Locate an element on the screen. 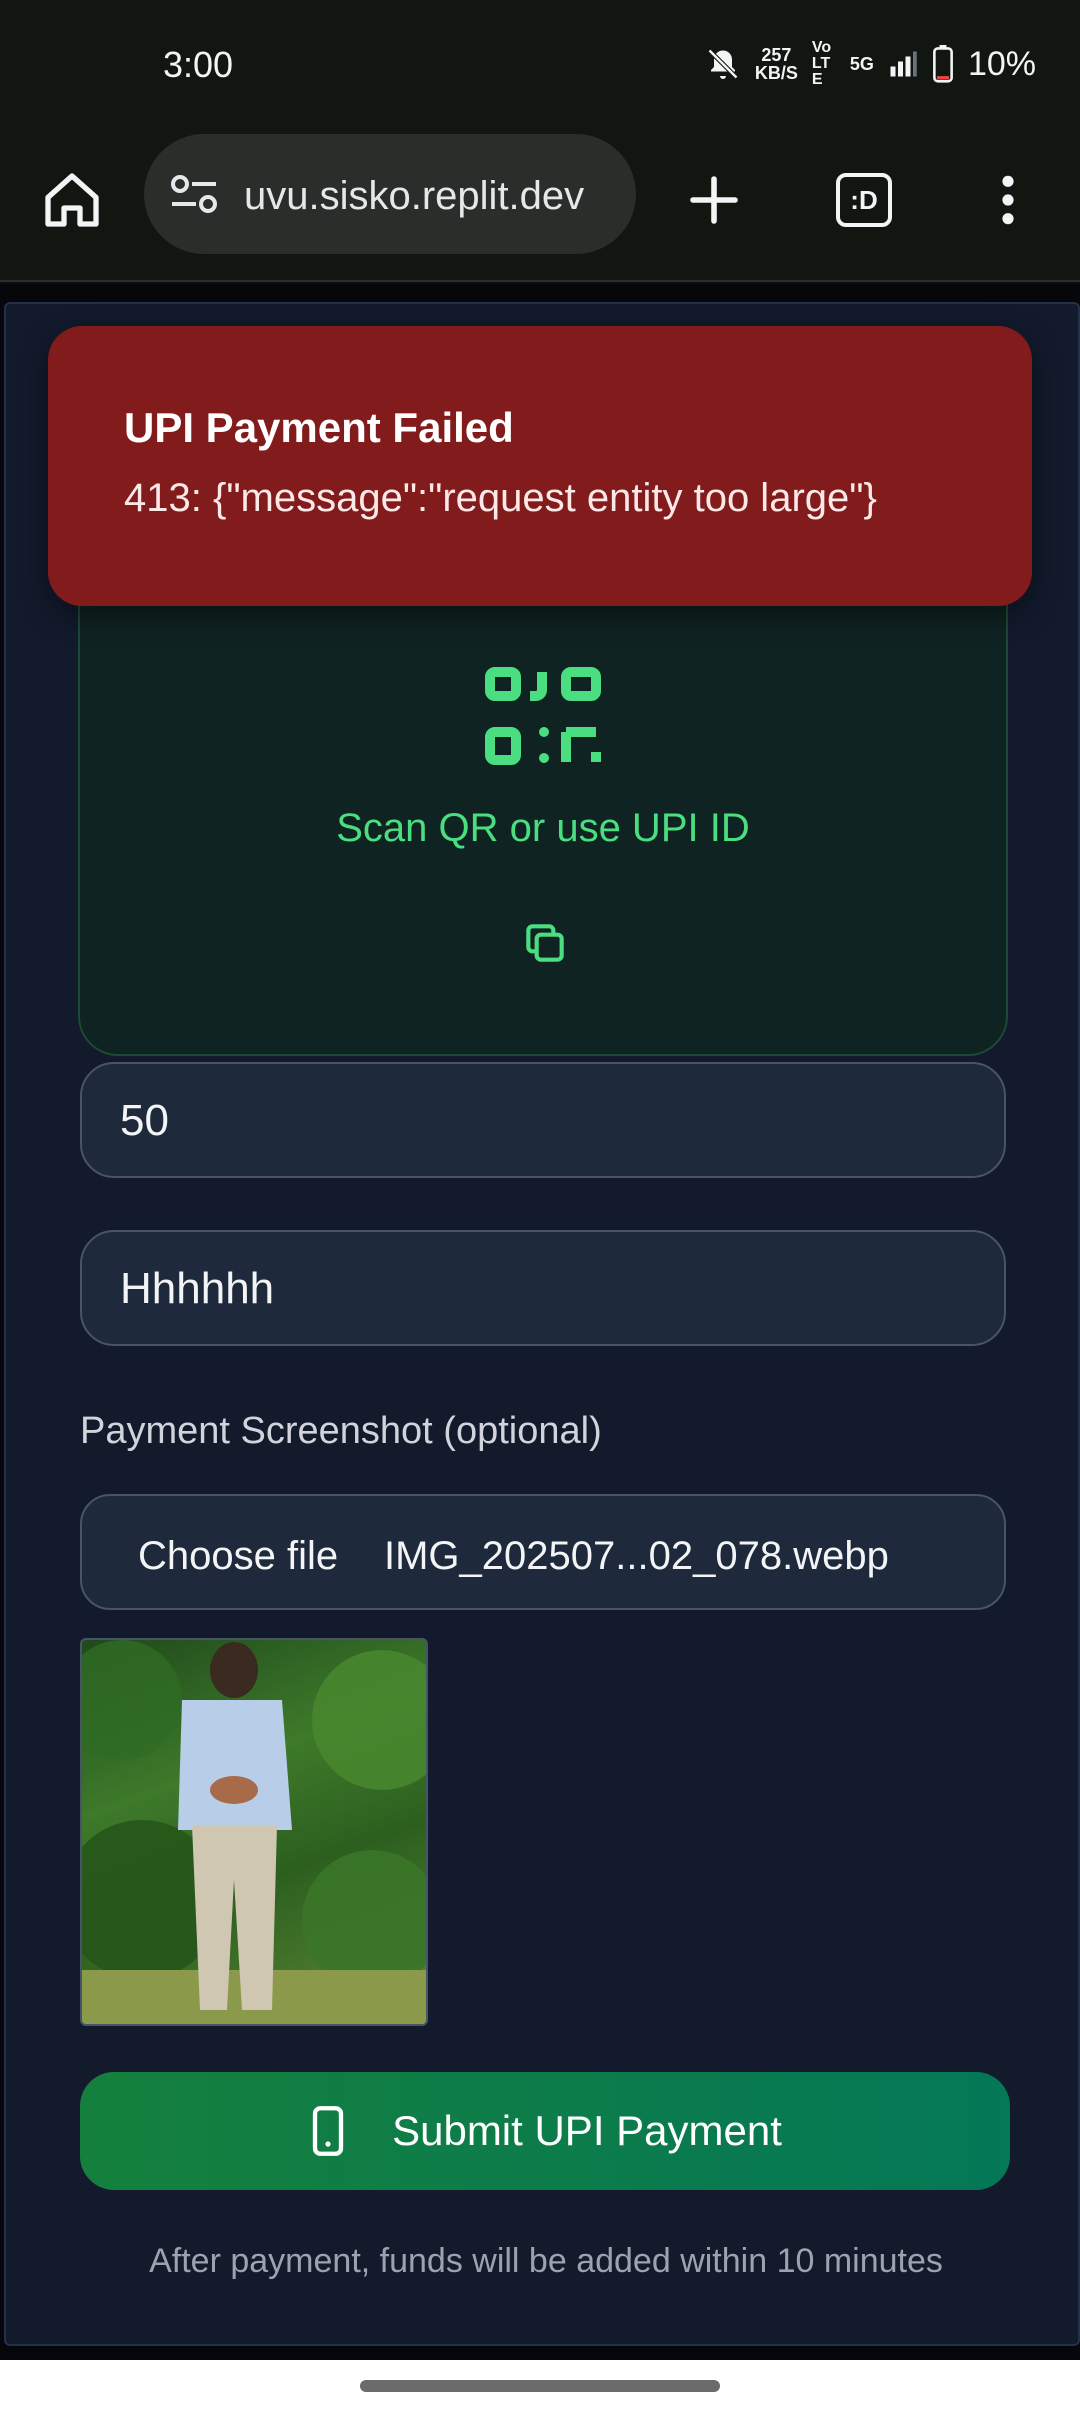 The height and width of the screenshot is (2412, 1080). tabs-button: :D is located at coordinates (864, 200).